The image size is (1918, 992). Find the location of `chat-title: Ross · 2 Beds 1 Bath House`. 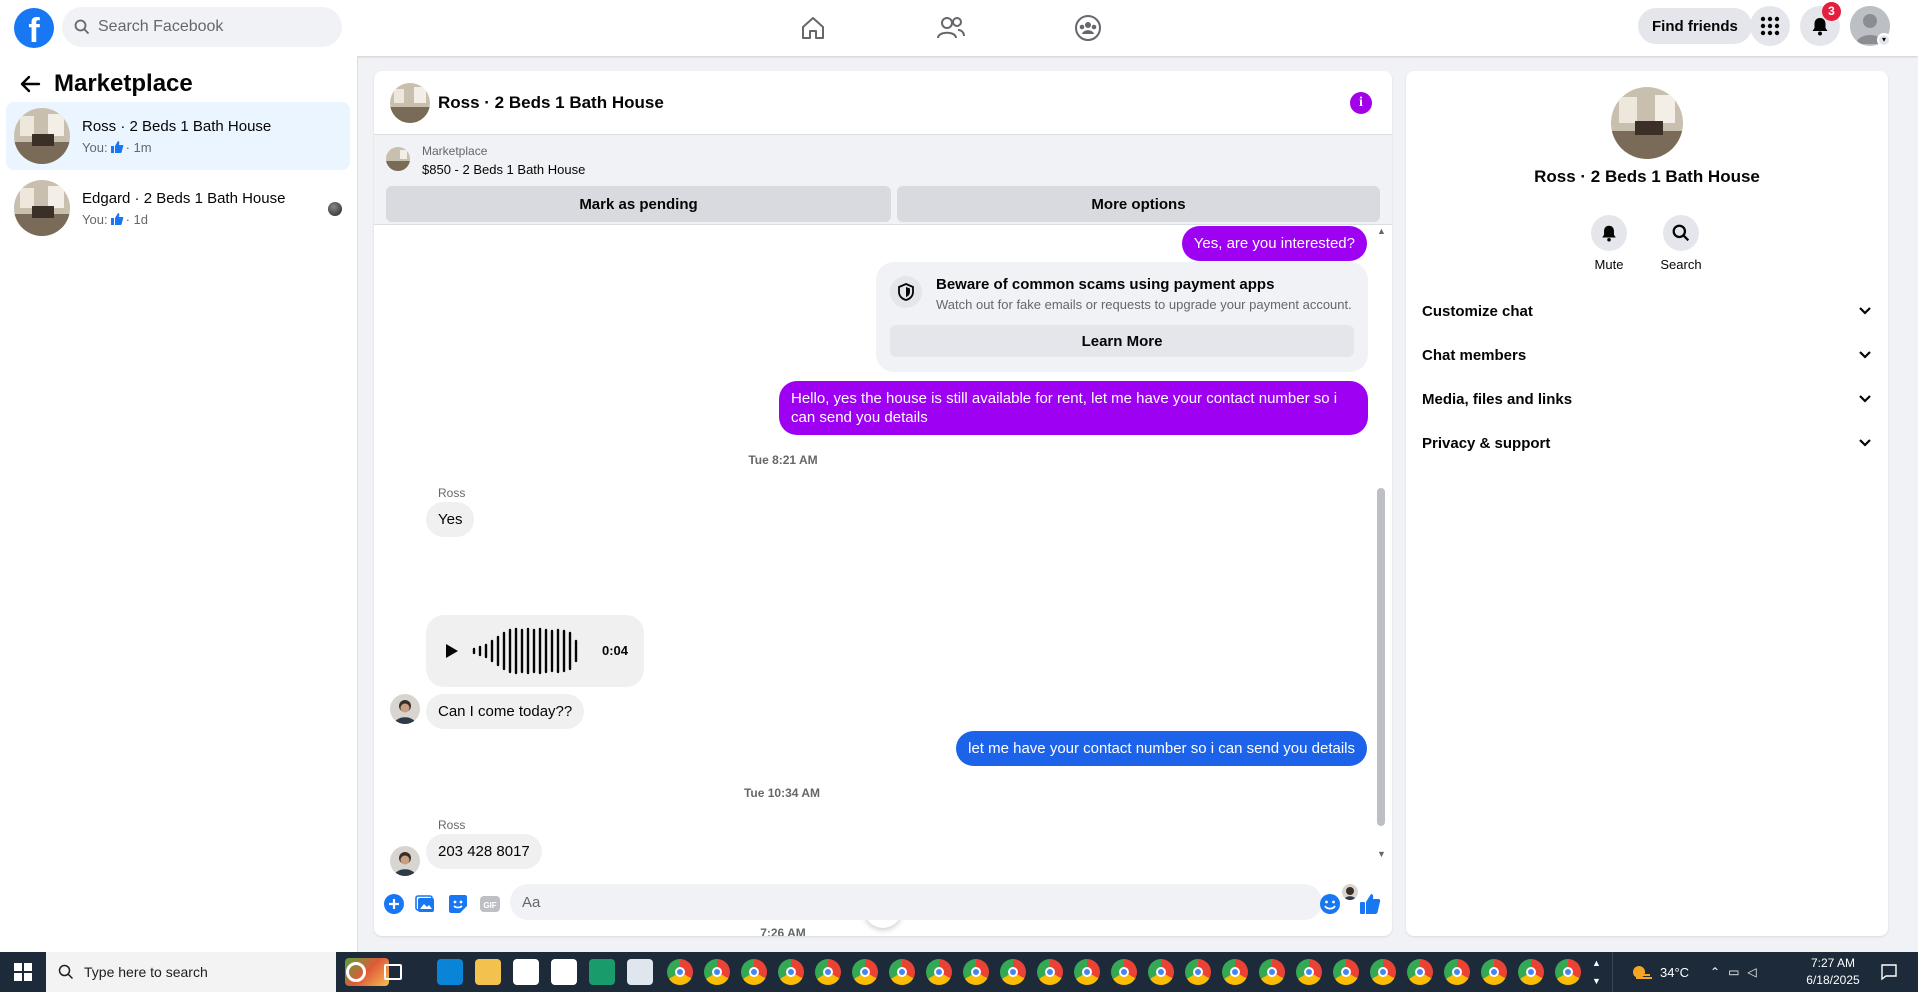

chat-title: Ross · 2 Beds 1 Bath House is located at coordinates (551, 103).